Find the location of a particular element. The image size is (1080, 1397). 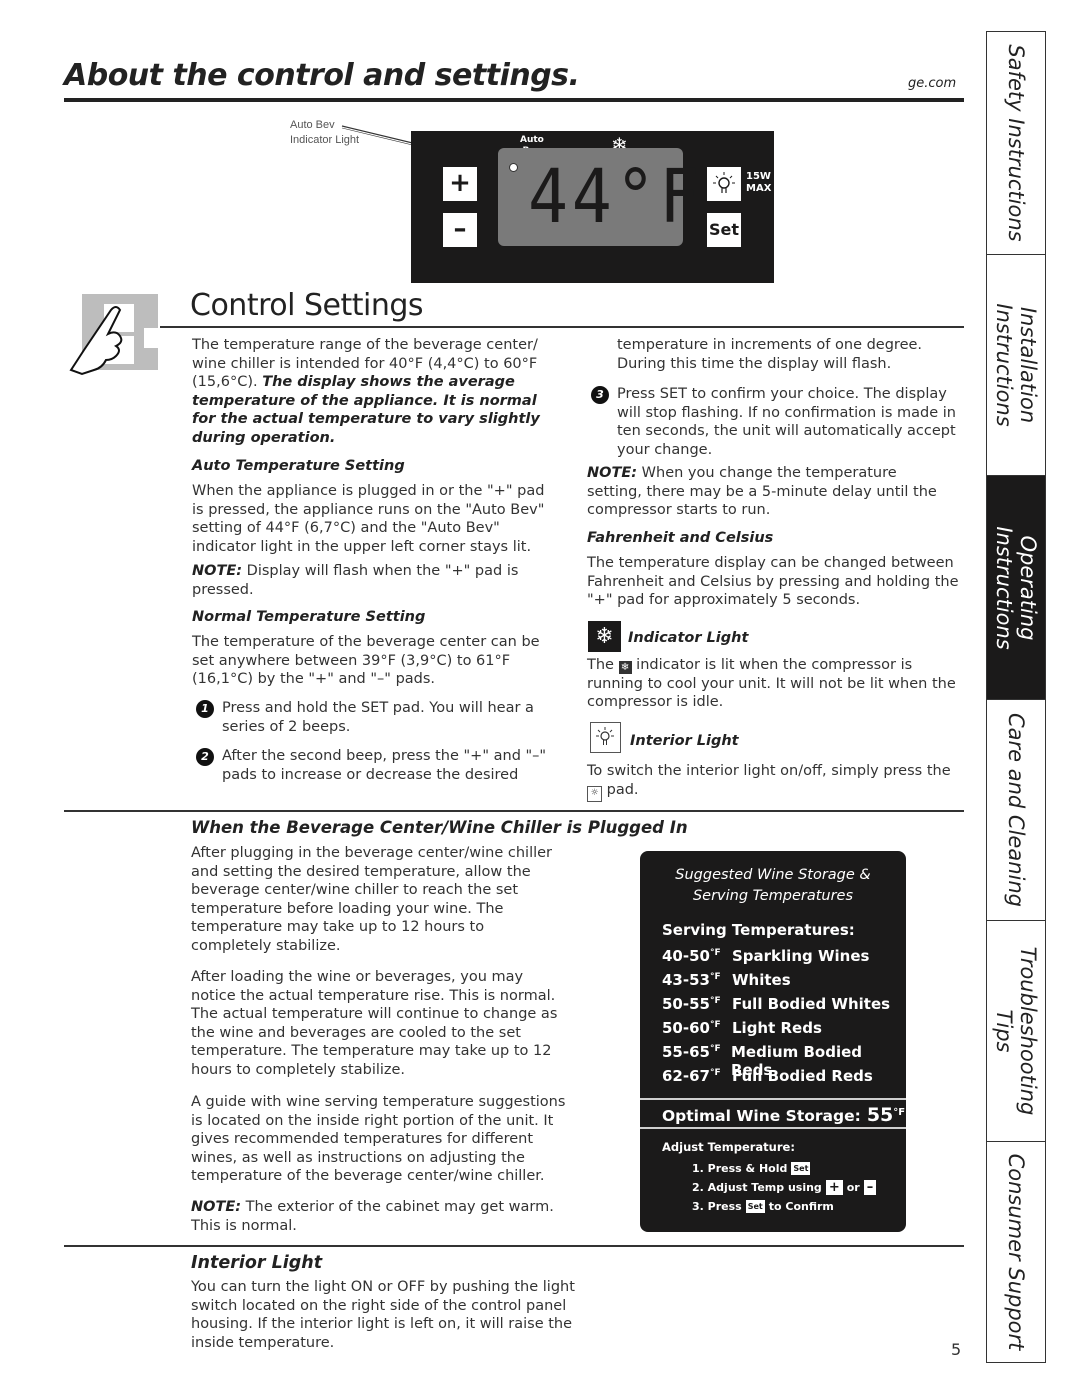

plus-pad-icon: + is located at coordinates (834, 1187).